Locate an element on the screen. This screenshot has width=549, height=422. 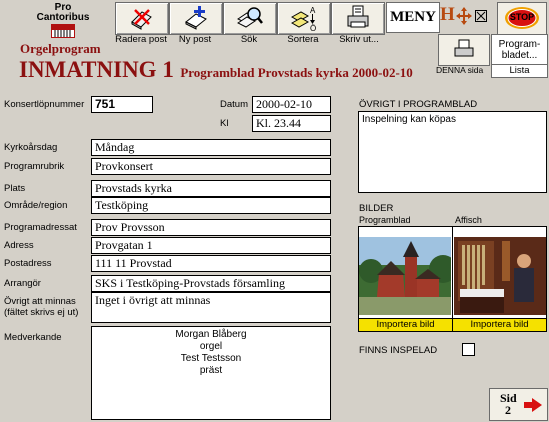
printer-icon is located at coordinates (358, 16).